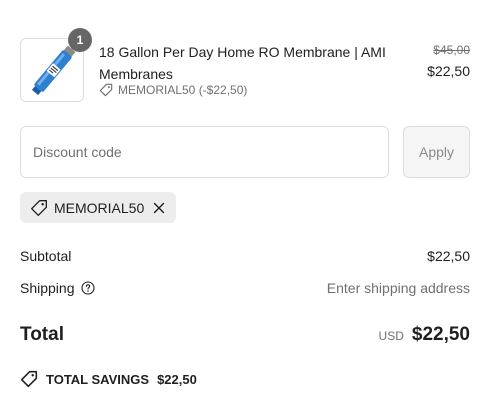 The image size is (500, 409). What do you see at coordinates (391, 336) in the screenshot?
I see `currency-code: USD` at bounding box center [391, 336].